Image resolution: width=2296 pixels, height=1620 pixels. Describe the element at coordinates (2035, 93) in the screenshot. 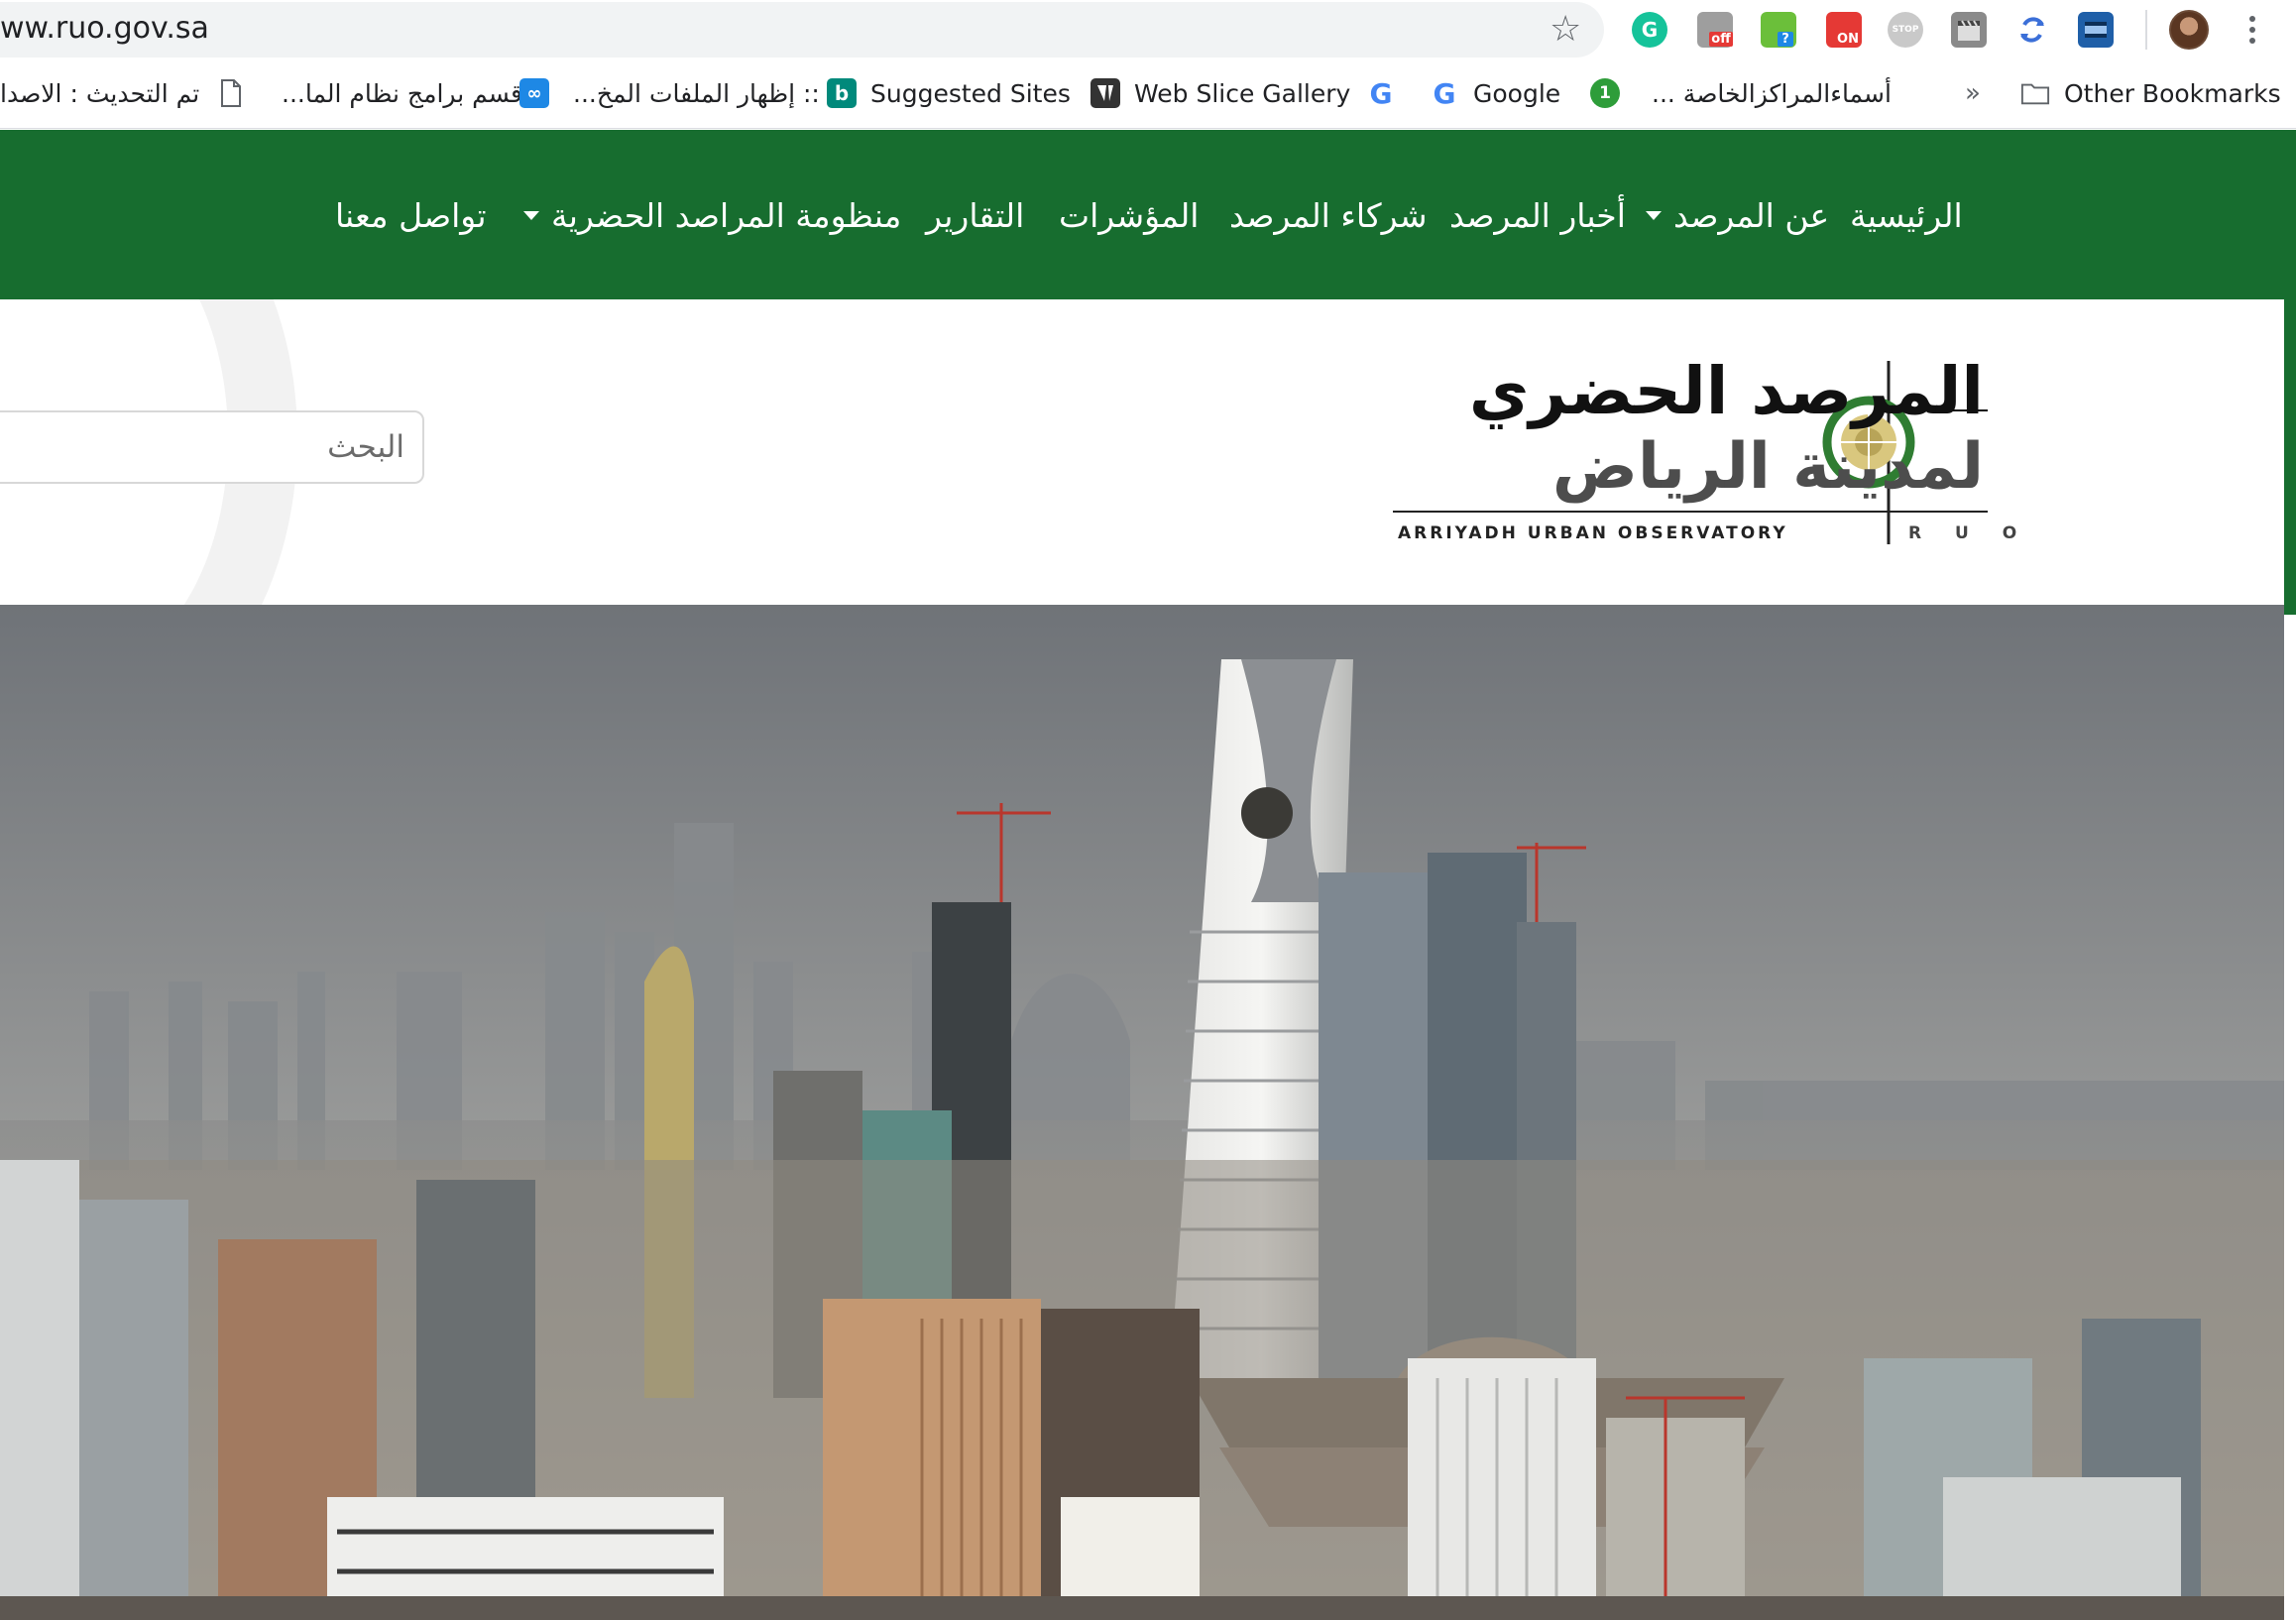

I see `folder-icon` at that location.